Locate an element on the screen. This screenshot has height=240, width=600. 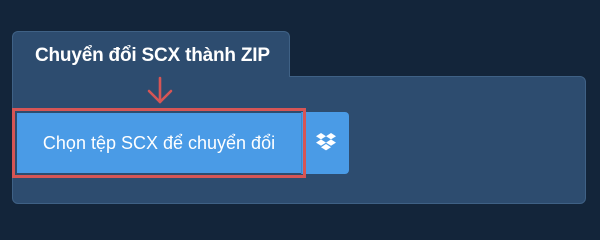
dropbox-button is located at coordinates (325, 143).